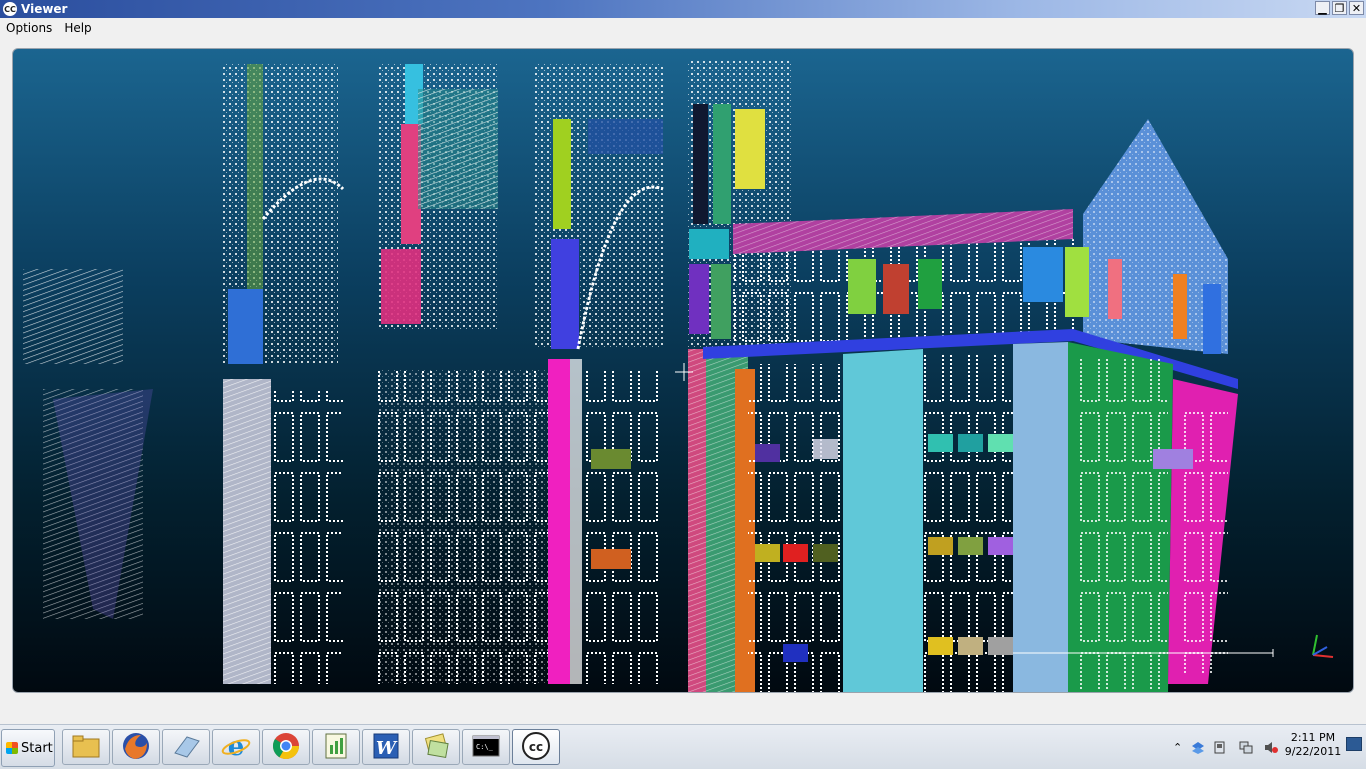 The width and height of the screenshot is (1366, 769). Describe the element at coordinates (1323, 646) in the screenshot. I see `axis-trihedron` at that location.